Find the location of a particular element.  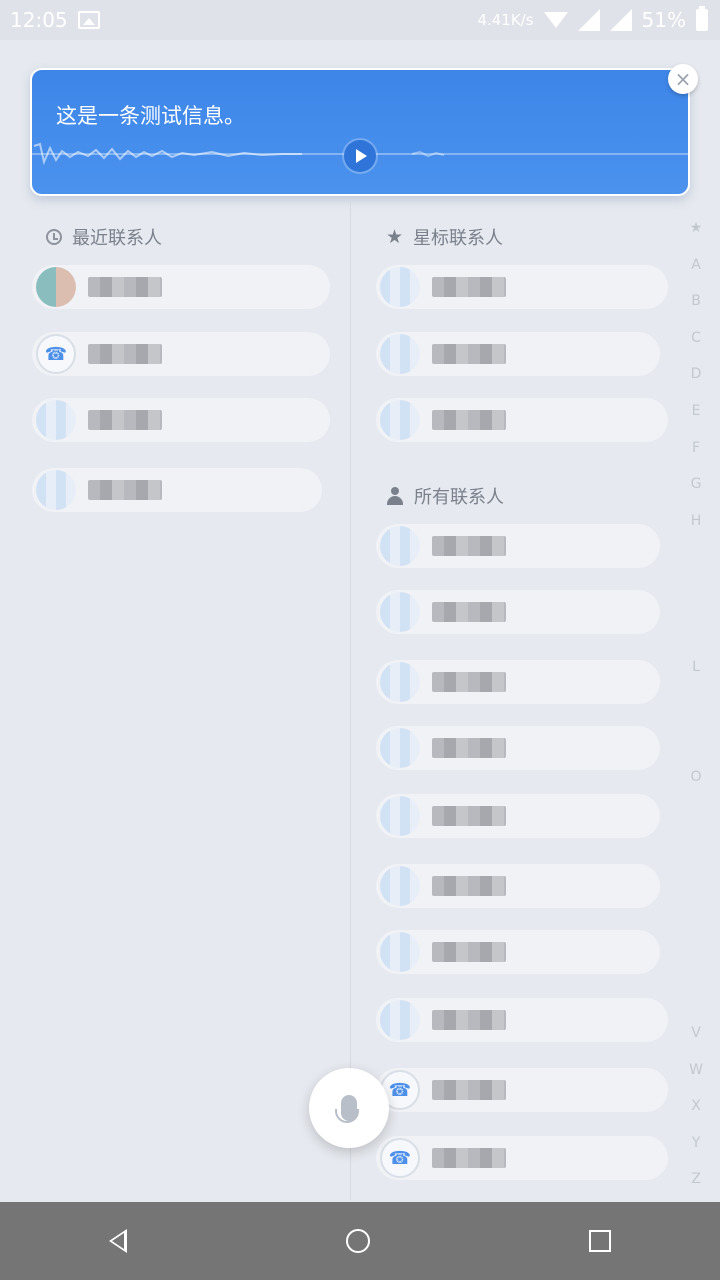

index-letter: V is located at coordinates (696, 1033).